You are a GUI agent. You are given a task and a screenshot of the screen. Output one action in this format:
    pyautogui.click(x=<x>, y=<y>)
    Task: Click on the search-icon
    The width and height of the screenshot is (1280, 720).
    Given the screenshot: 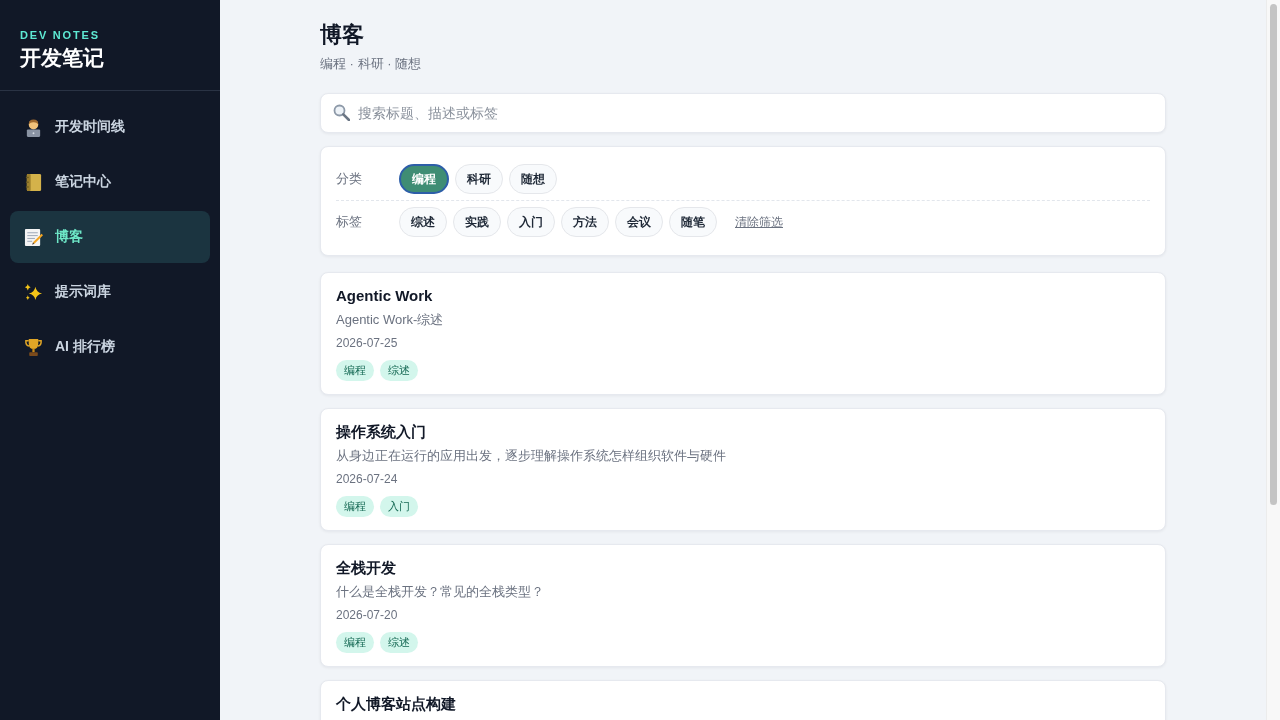 What is the action you would take?
    pyautogui.click(x=341, y=112)
    